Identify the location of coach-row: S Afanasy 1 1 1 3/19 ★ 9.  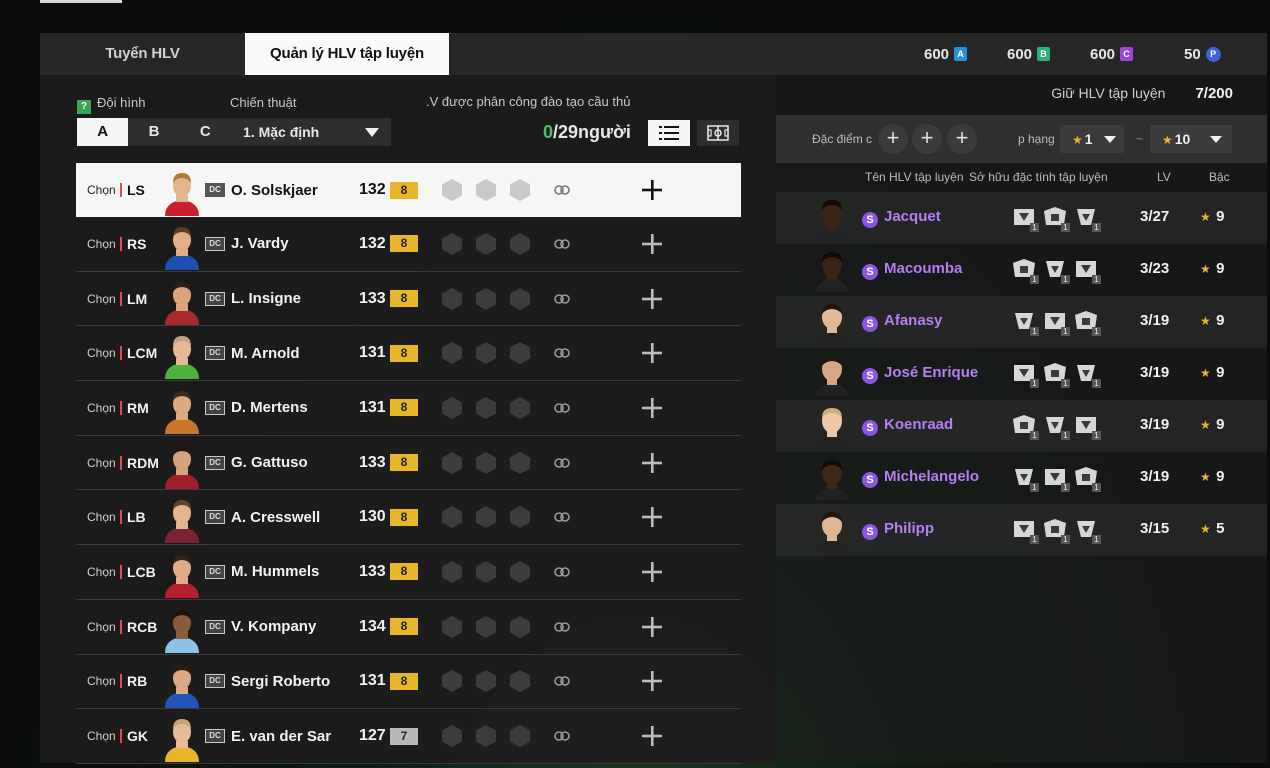
(1021, 322).